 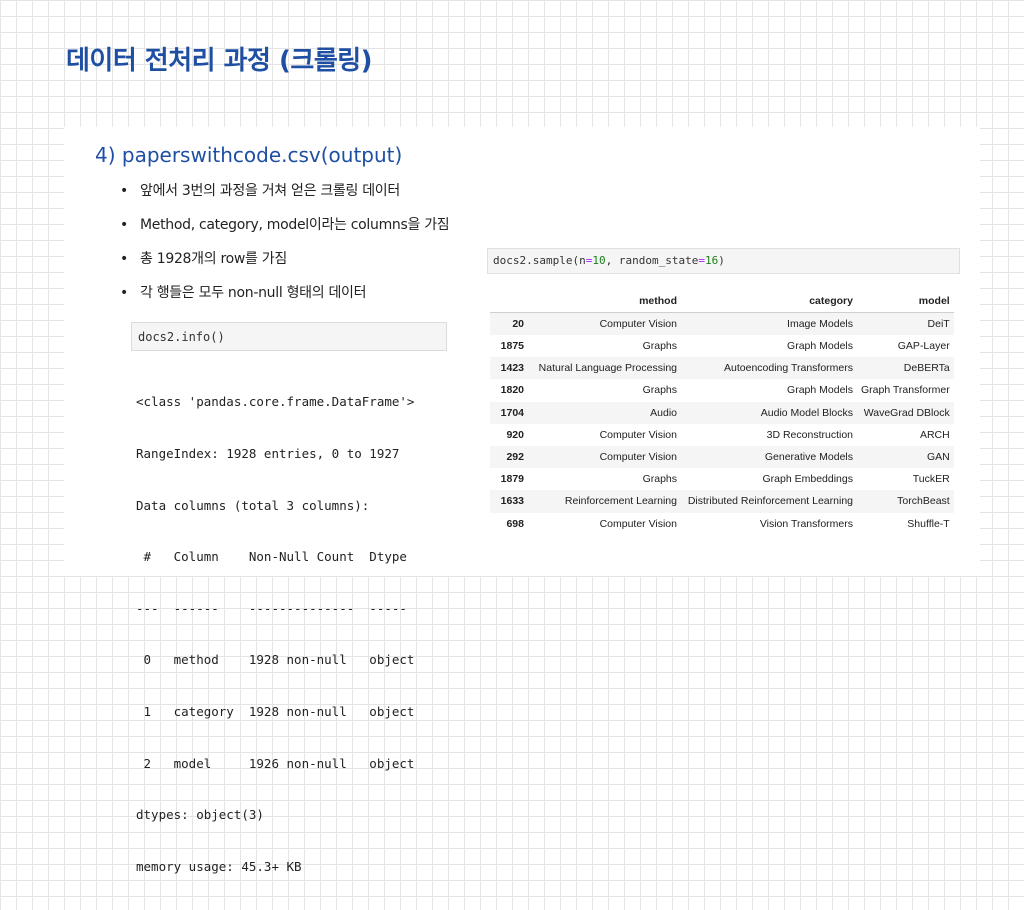 I want to click on cell-model: GAN, so click(x=938, y=457).